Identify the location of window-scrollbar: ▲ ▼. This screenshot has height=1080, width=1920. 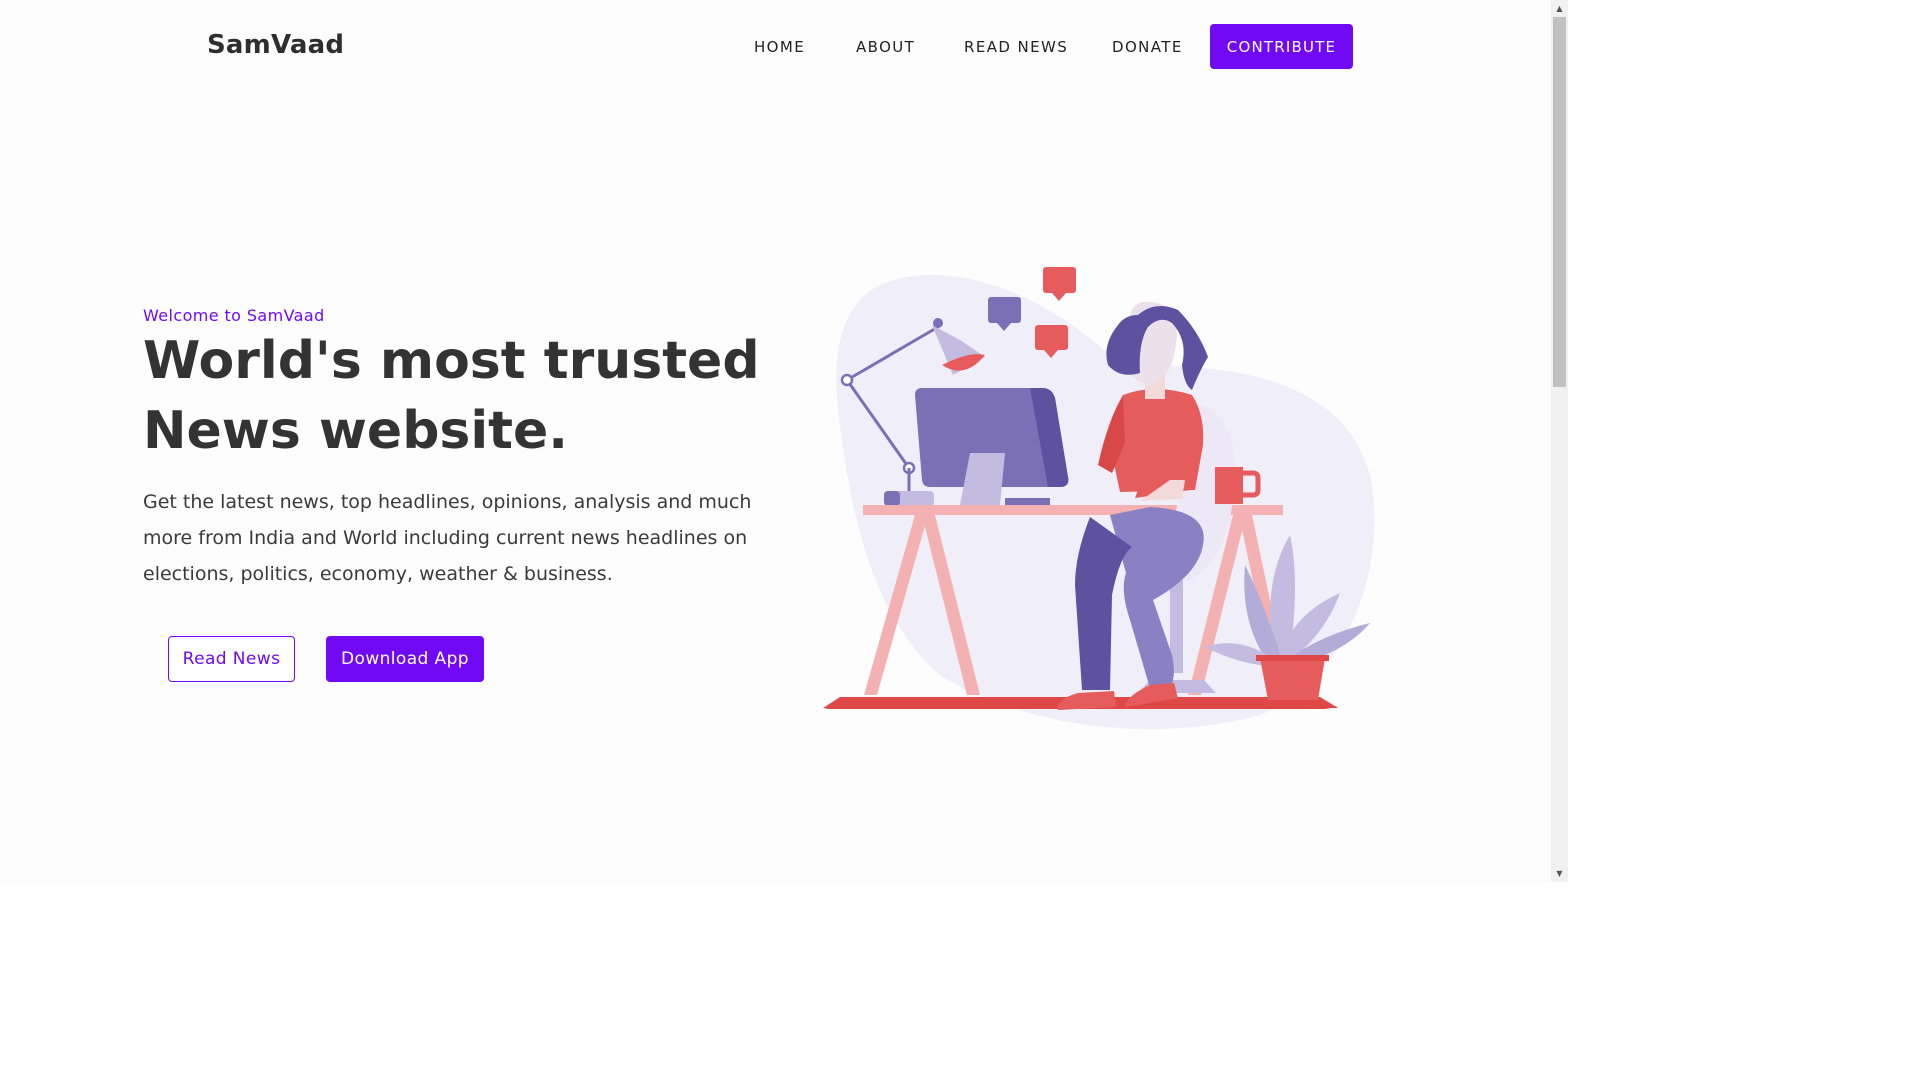
(1559, 441).